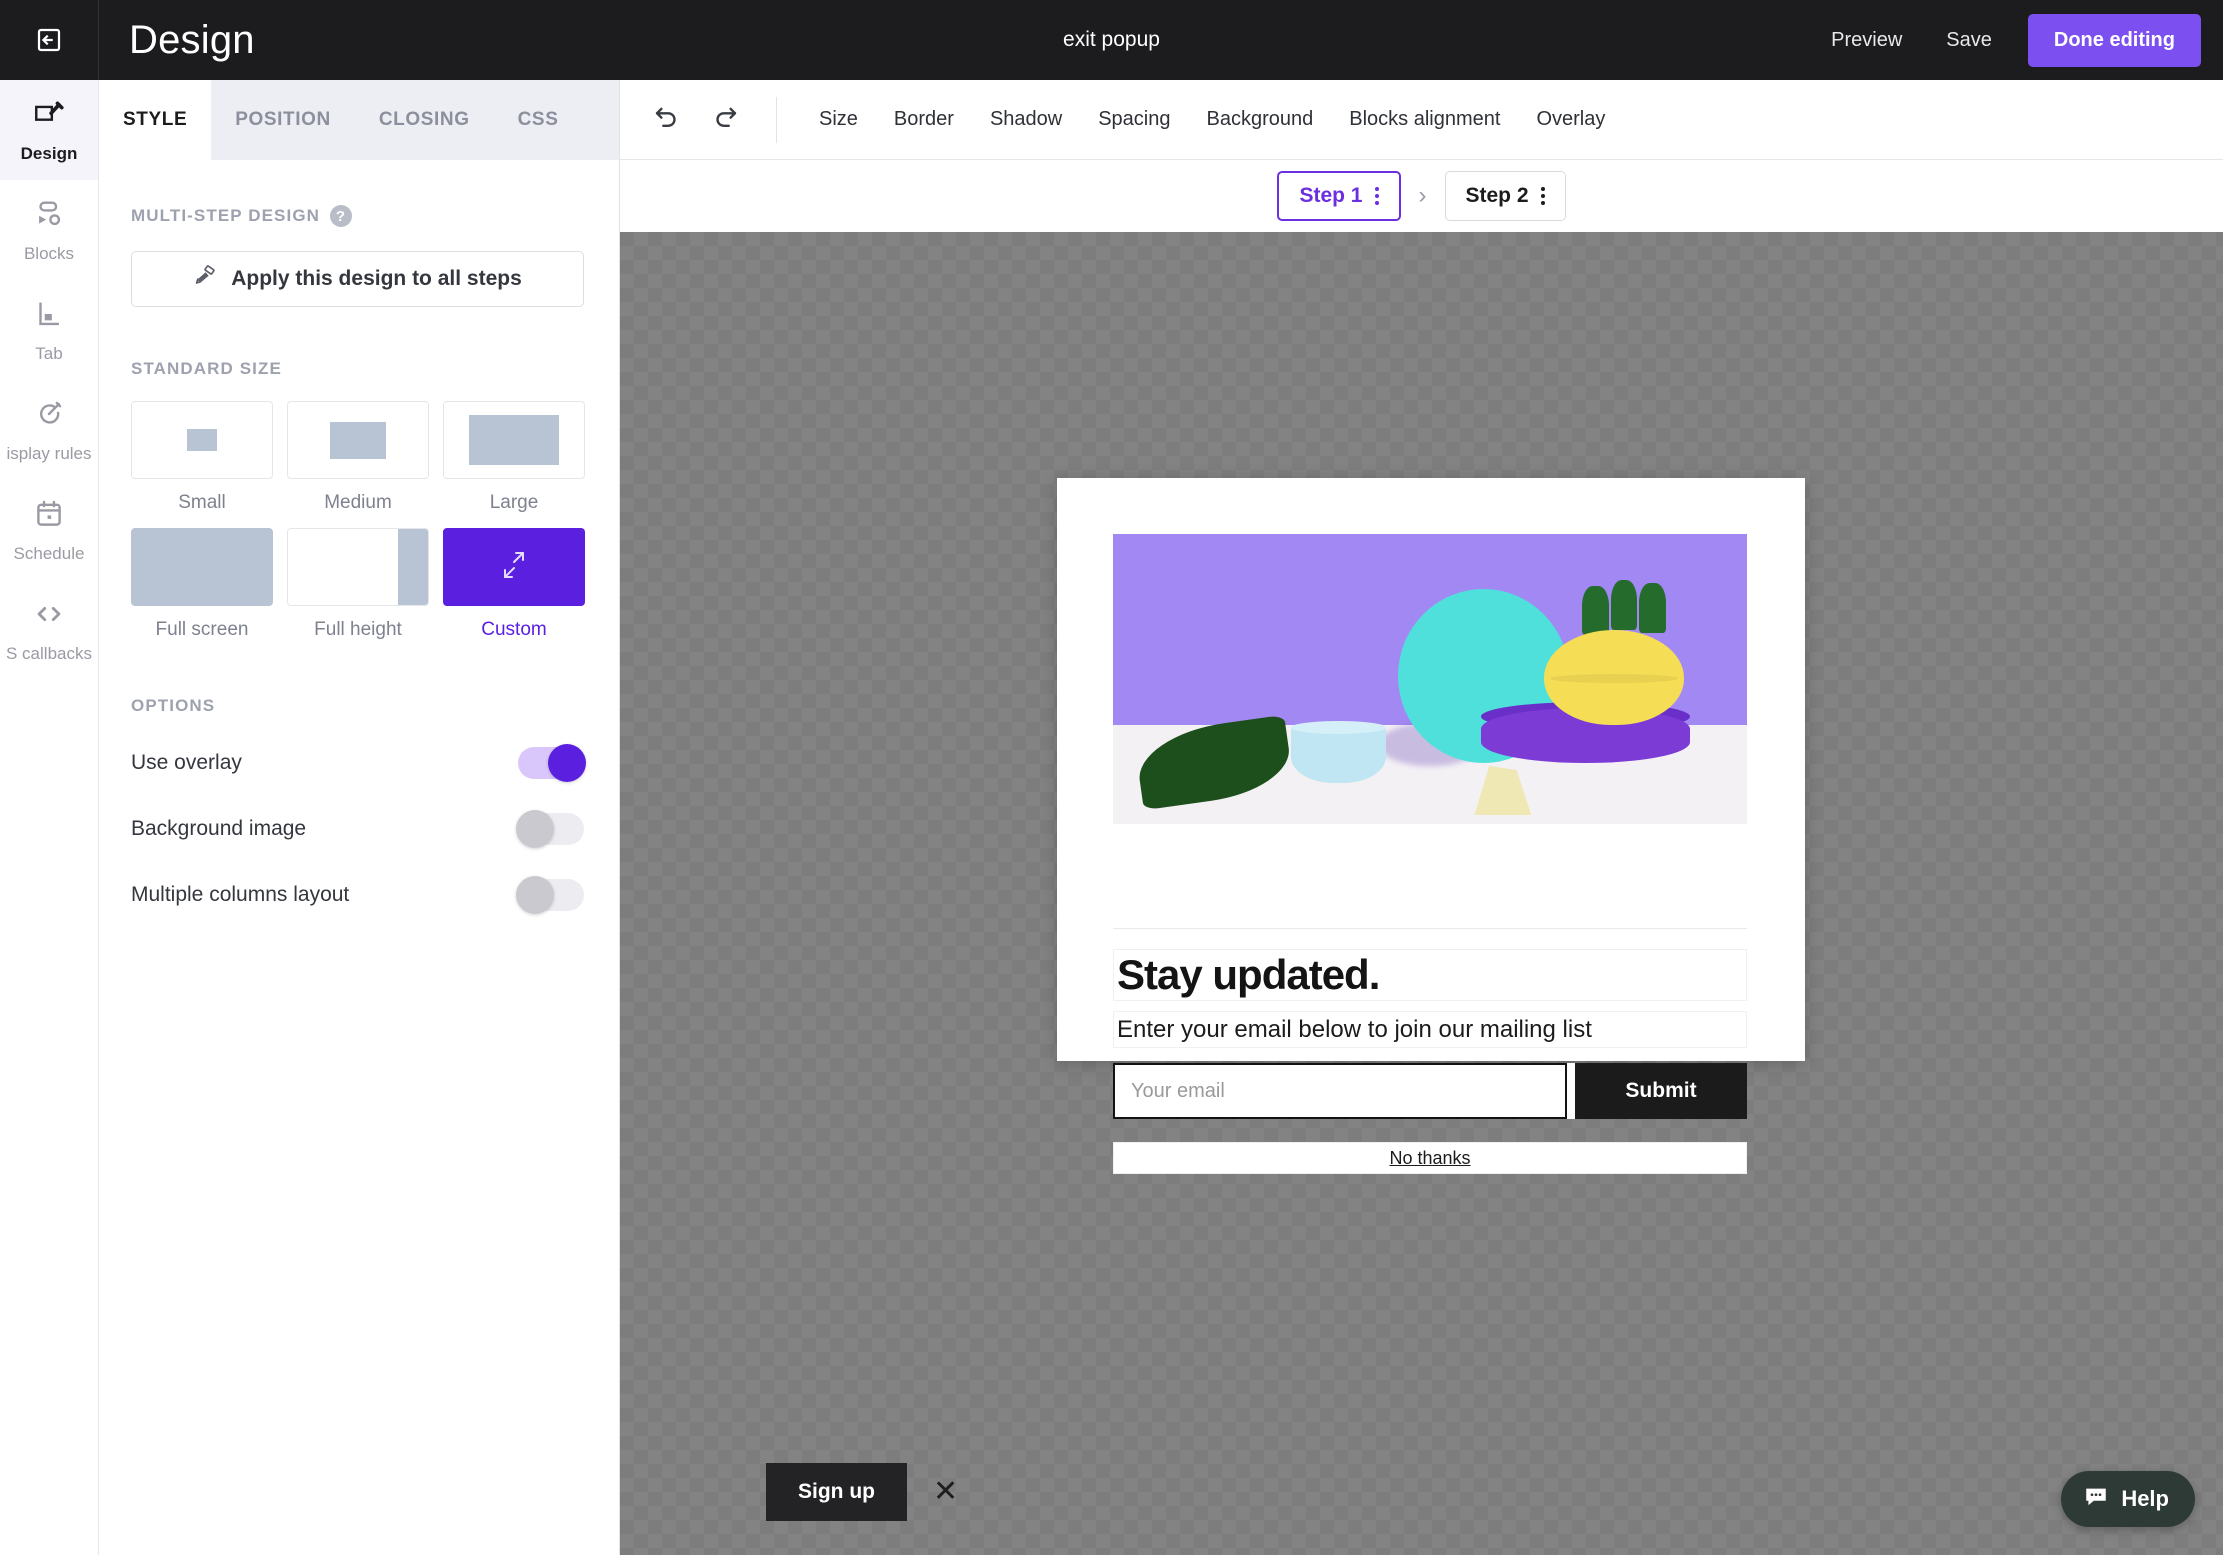 The width and height of the screenshot is (2223, 1555). Describe the element at coordinates (226, 215) in the screenshot. I see `multistep-section-label: MULTI-STEP DESIGN` at that location.